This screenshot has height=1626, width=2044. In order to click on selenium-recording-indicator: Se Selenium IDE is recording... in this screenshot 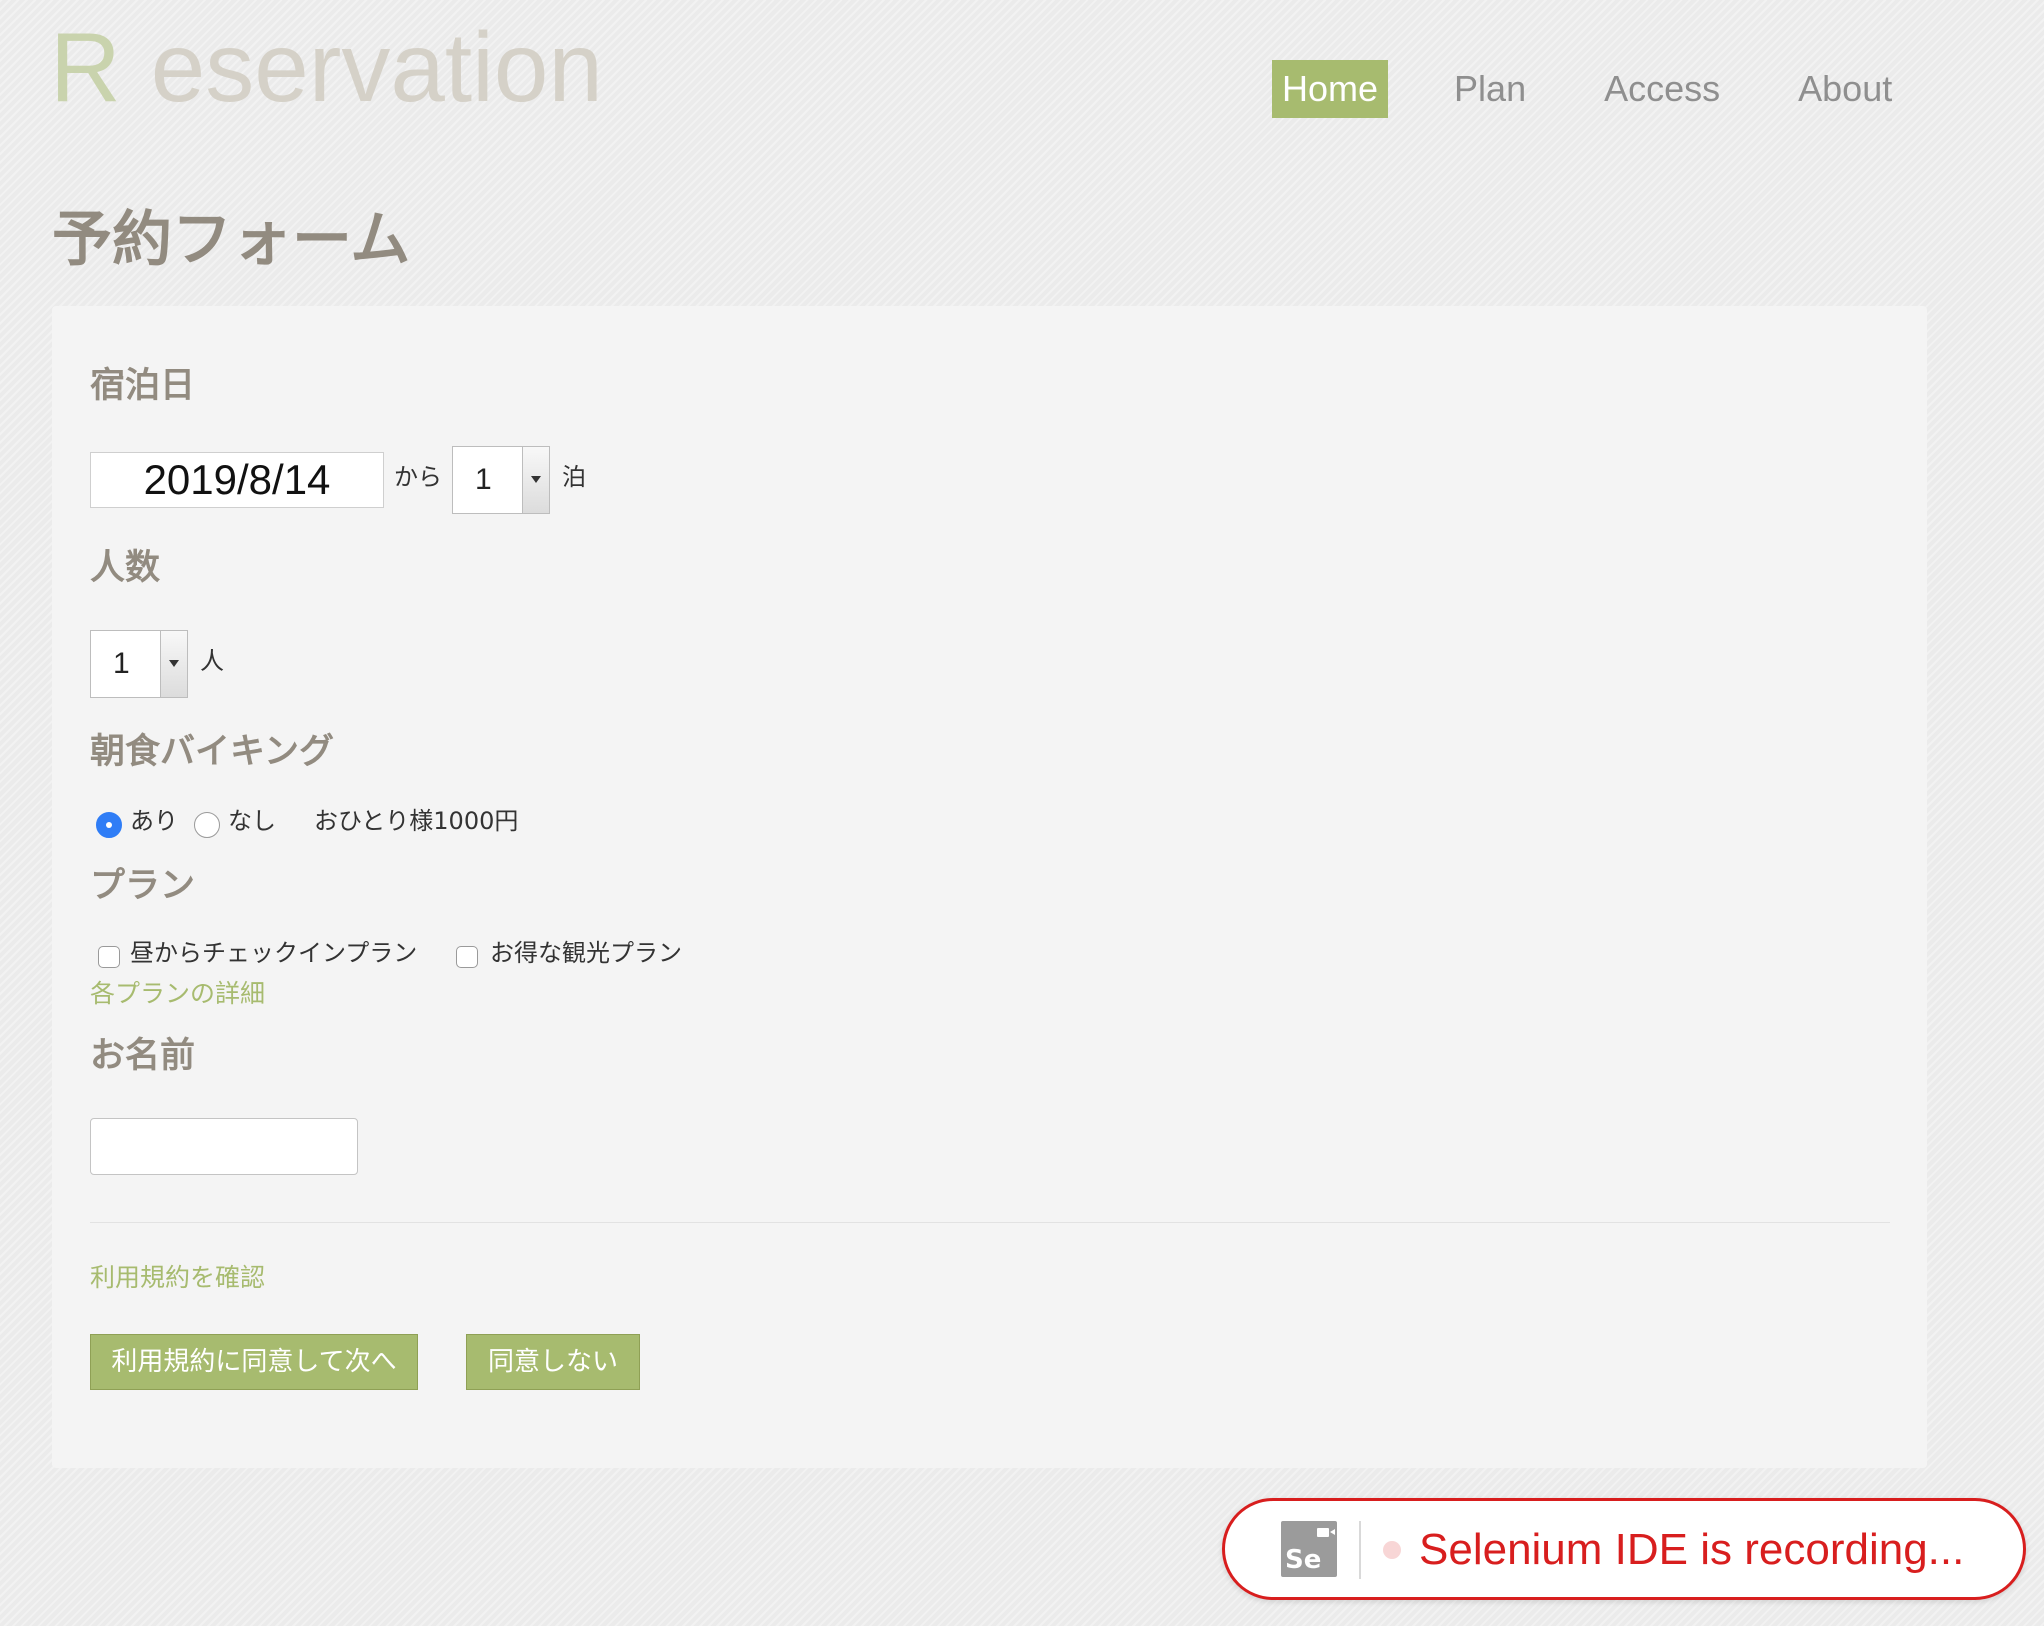, I will do `click(1624, 1549)`.